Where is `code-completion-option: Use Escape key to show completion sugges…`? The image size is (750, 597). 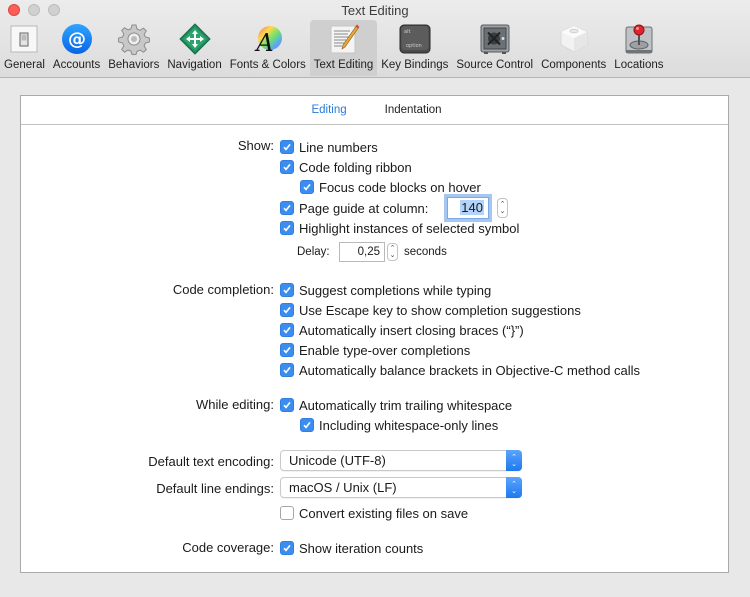
code-completion-option: Use Escape key to show completion sugges… is located at coordinates (430, 310).